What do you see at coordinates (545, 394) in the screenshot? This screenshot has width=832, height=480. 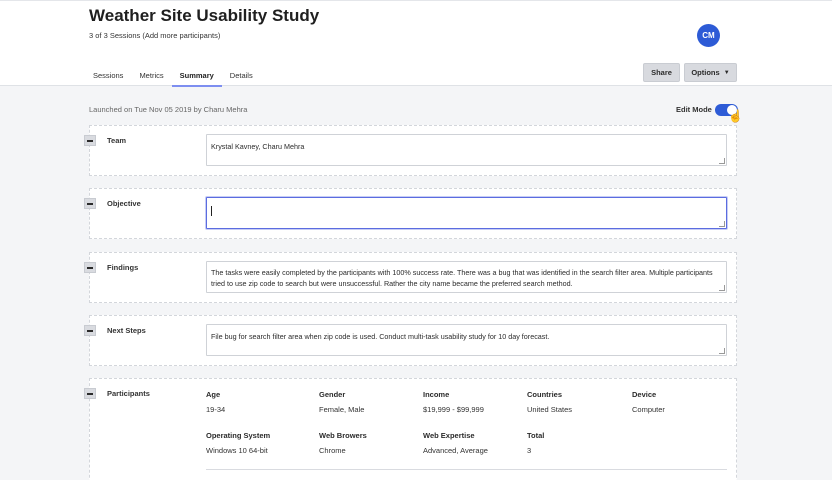 I see `countries-label: Countries` at bounding box center [545, 394].